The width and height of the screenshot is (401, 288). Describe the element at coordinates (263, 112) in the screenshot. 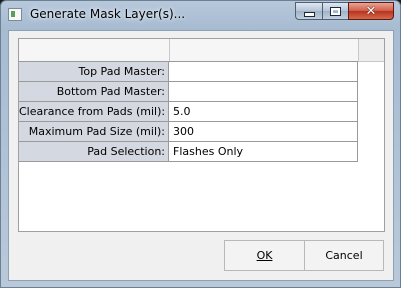

I see `clearance-field: 5.0` at that location.